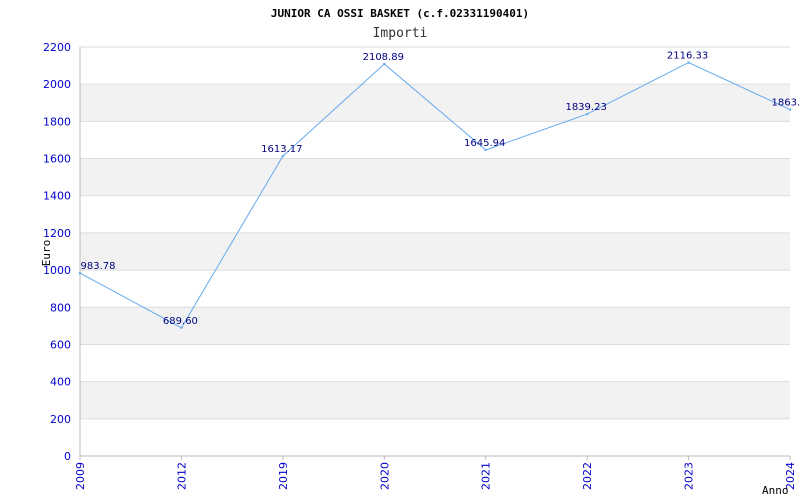 The image size is (800, 500). What do you see at coordinates (283, 476) in the screenshot?
I see `x-tick-label: 2019` at bounding box center [283, 476].